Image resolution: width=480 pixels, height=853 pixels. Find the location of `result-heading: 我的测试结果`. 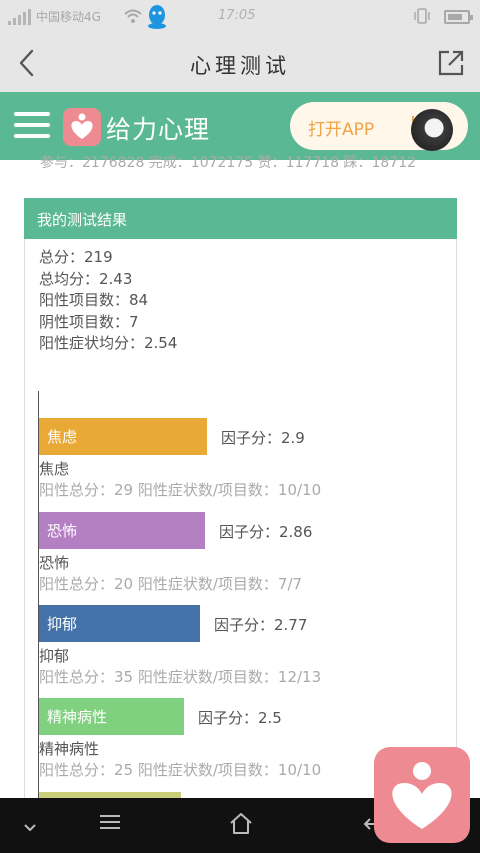

result-heading: 我的测试结果 is located at coordinates (240, 218).